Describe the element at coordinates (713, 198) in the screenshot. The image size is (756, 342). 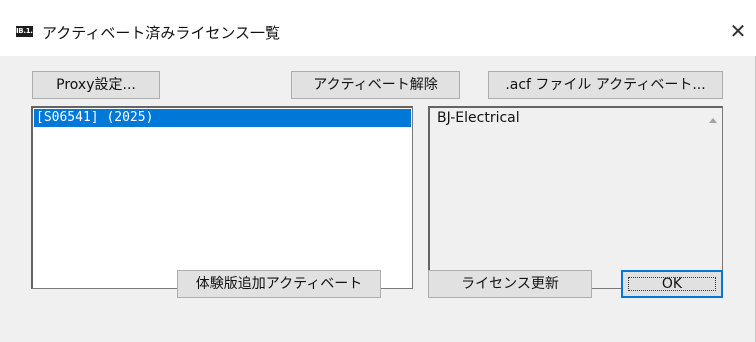
I see `detail-scrollbar` at that location.